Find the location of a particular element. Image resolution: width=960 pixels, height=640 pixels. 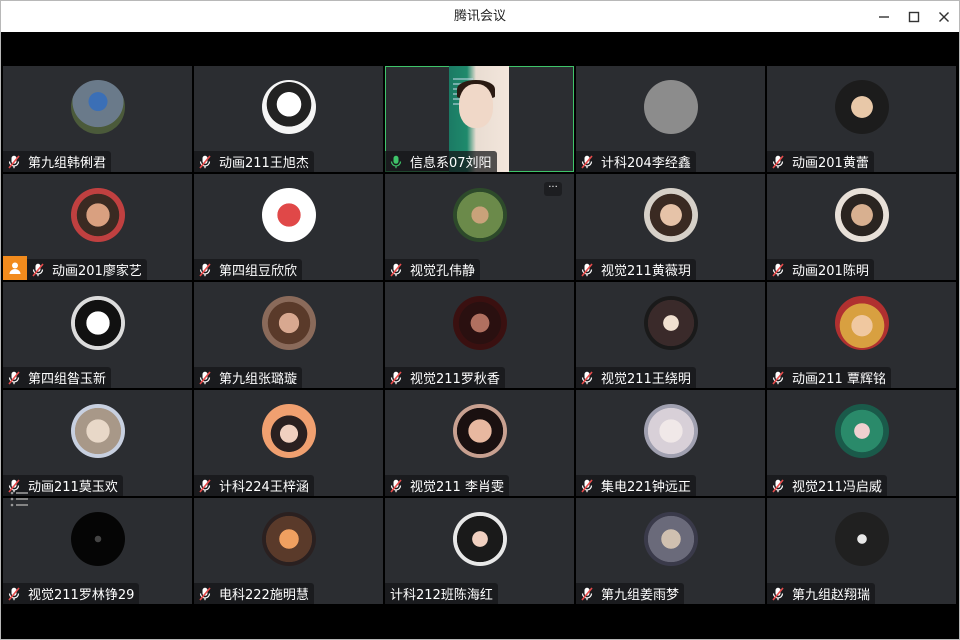

participant-tile: 视觉211 李肖雯 is located at coordinates (479, 443).